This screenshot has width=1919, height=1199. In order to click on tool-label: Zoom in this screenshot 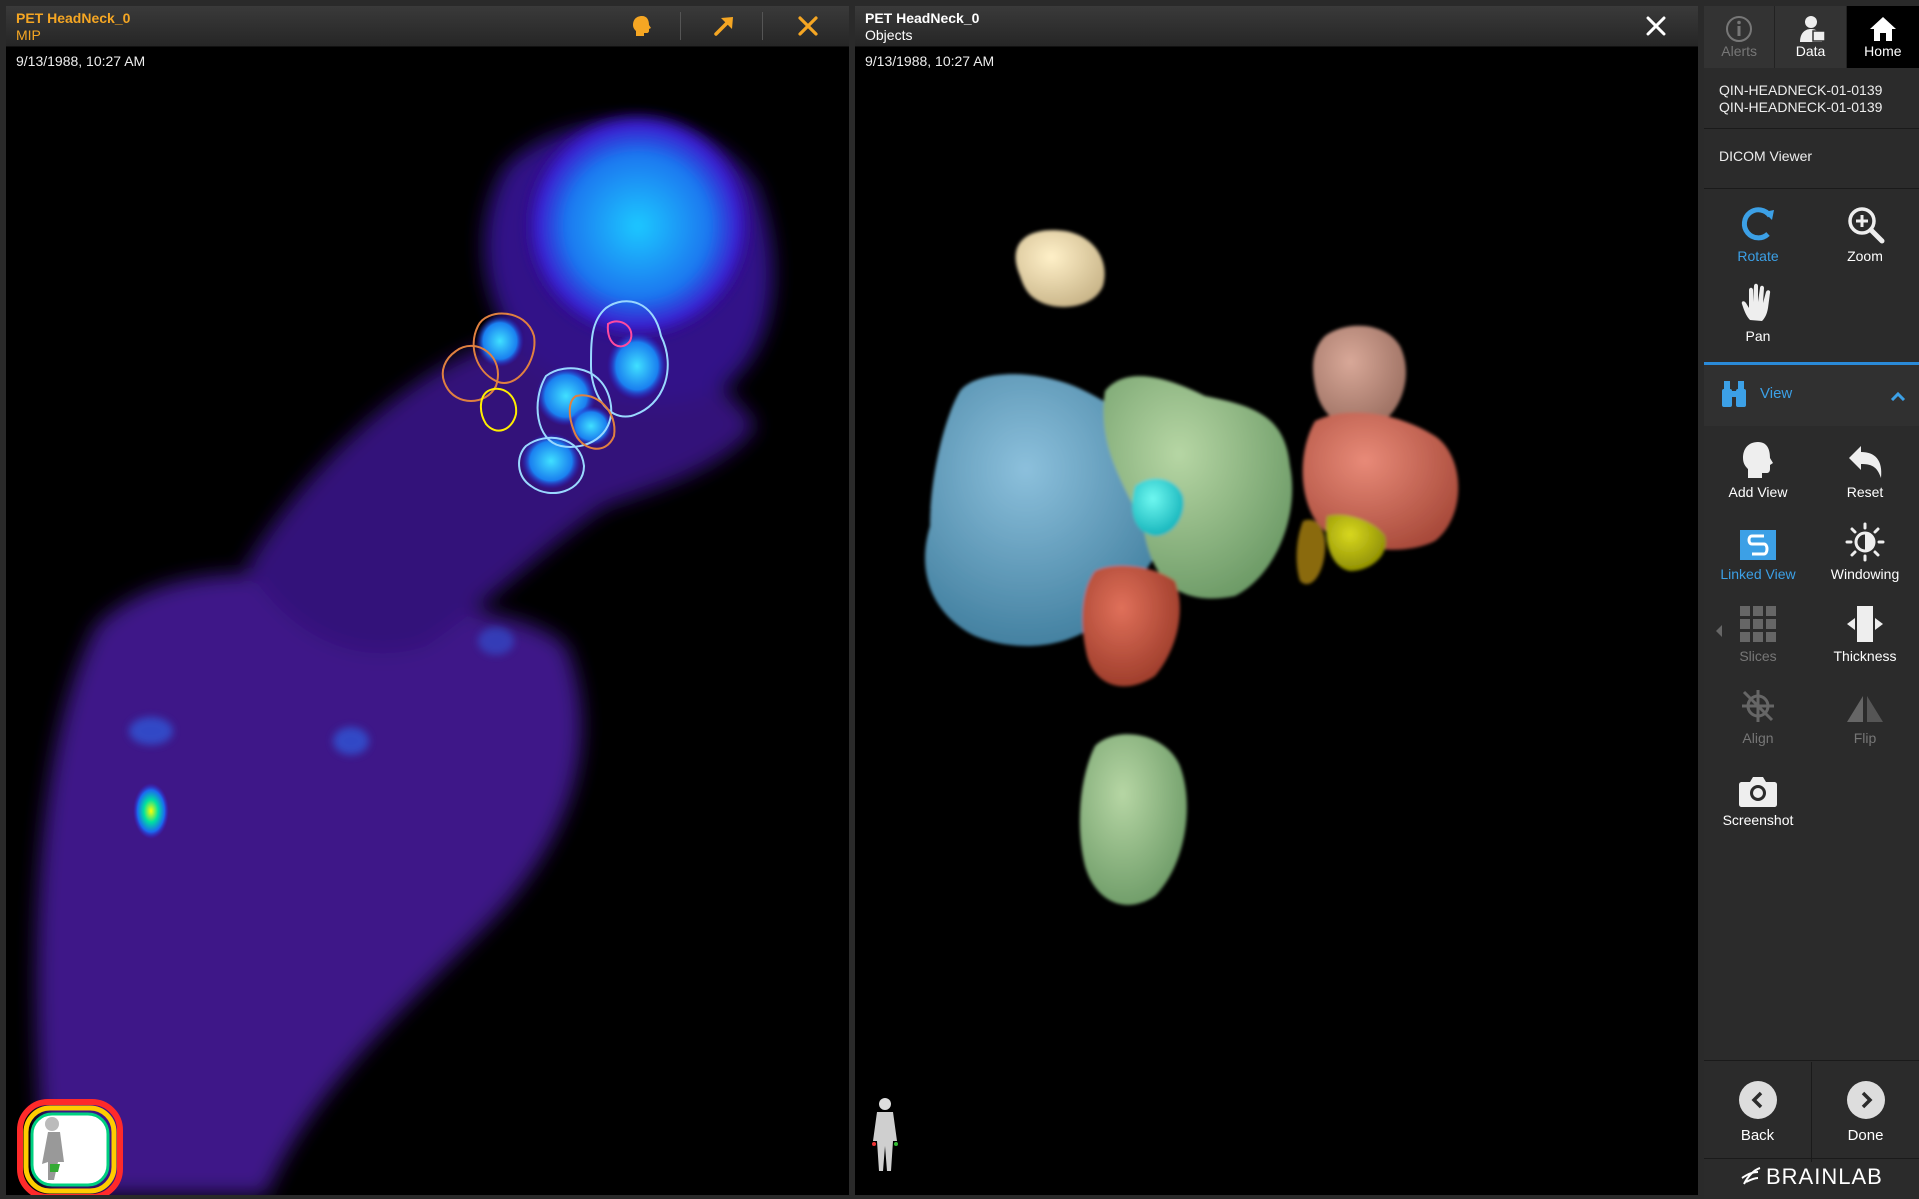, I will do `click(1865, 256)`.